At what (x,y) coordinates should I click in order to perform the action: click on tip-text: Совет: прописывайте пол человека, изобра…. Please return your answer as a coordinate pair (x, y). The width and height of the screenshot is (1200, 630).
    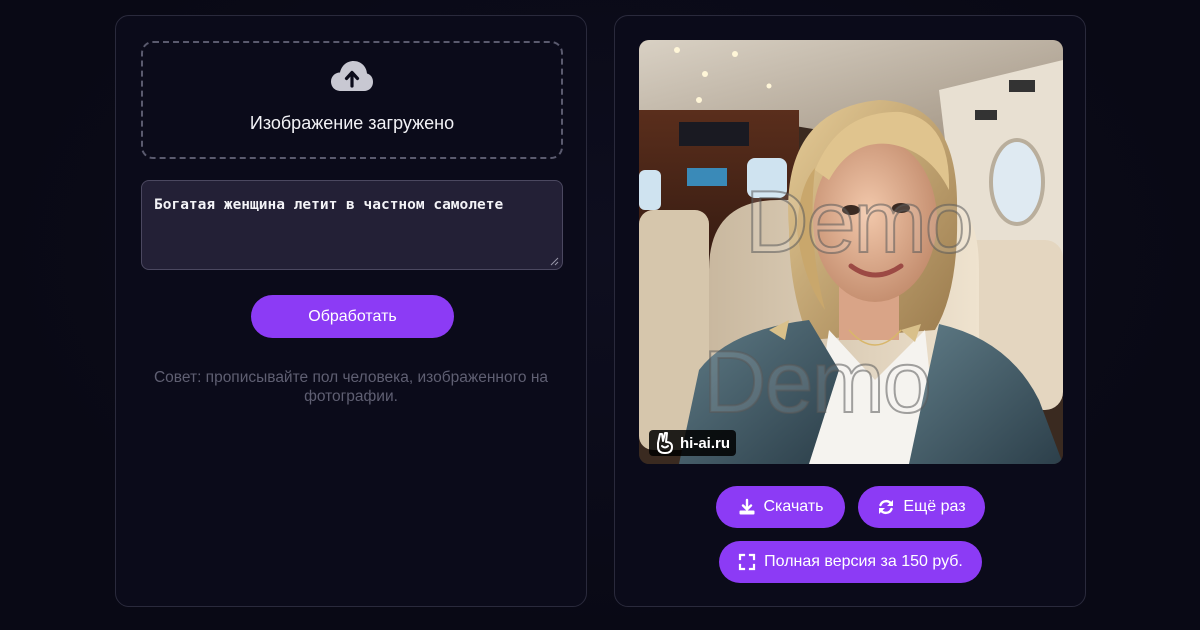
    Looking at the image, I should click on (351, 387).